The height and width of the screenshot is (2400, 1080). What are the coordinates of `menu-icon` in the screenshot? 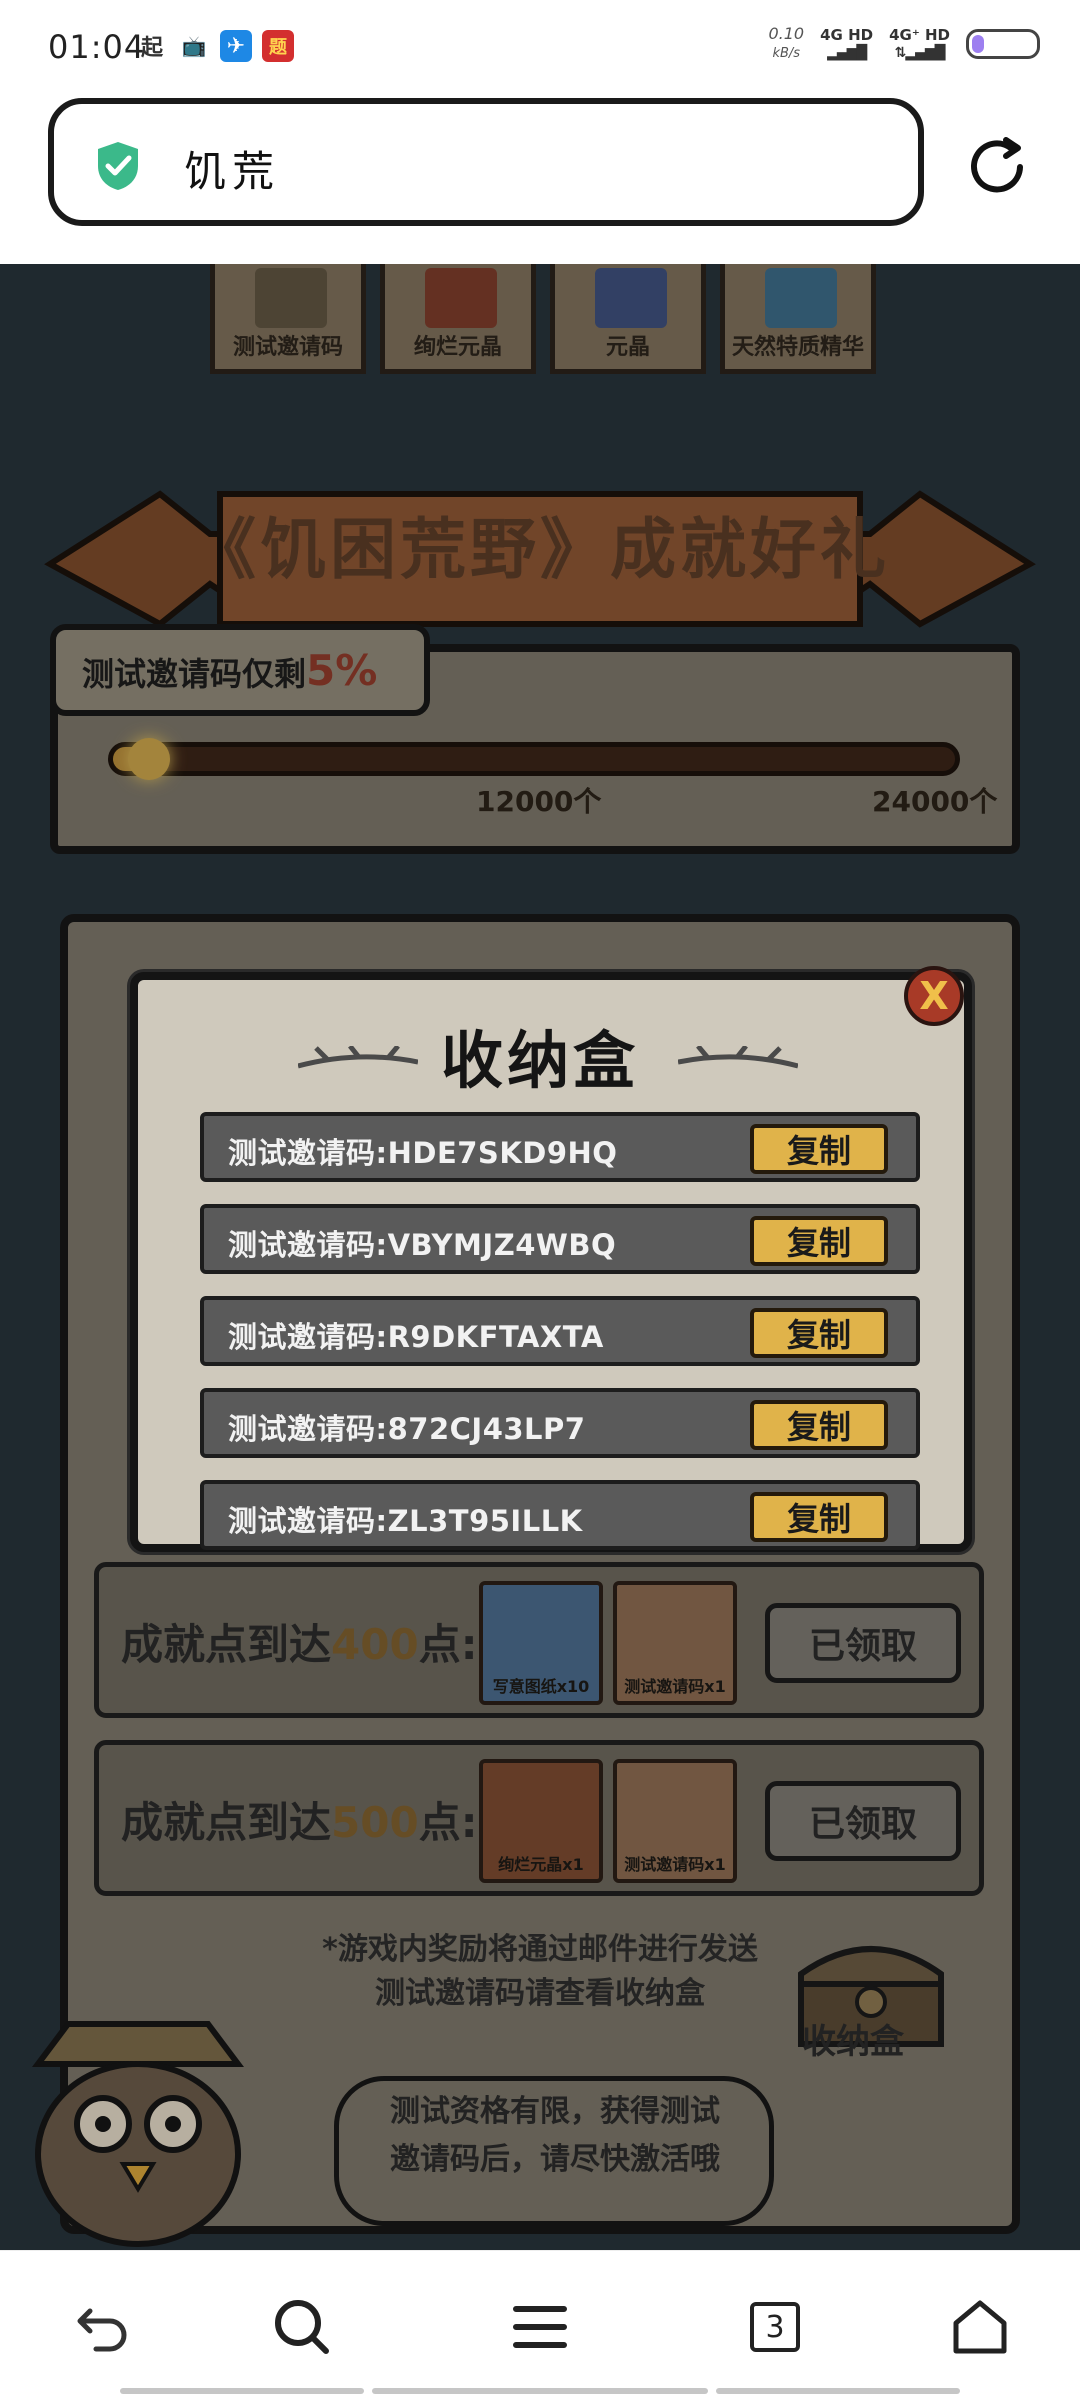 It's located at (540, 2327).